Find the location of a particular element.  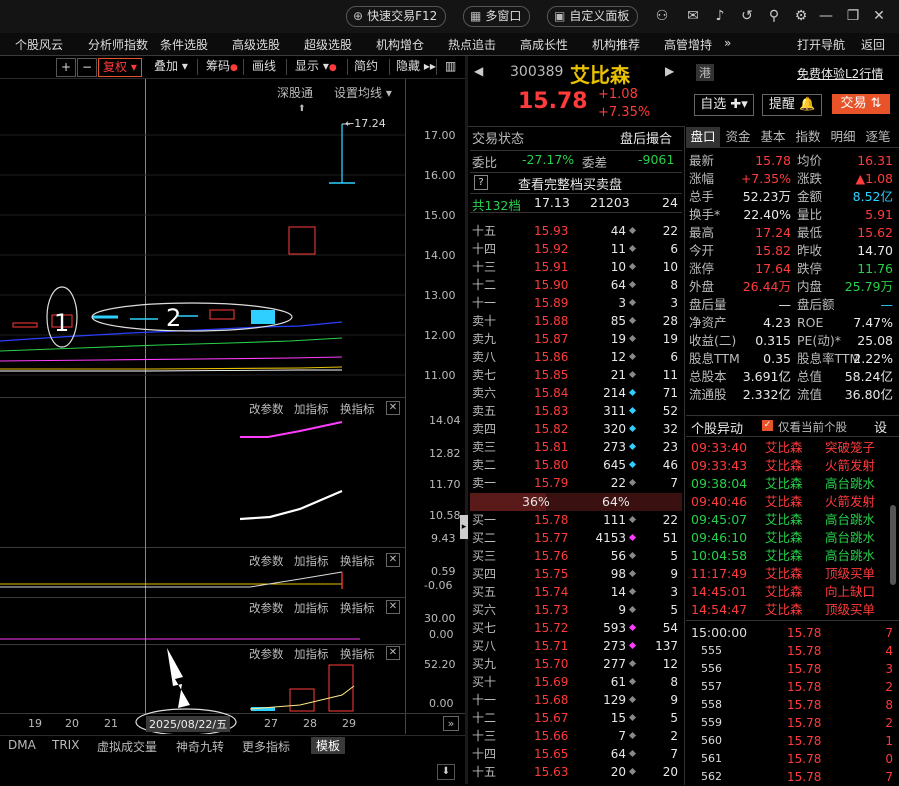

menu-item: 机构推荐 is located at coordinates (616, 44).